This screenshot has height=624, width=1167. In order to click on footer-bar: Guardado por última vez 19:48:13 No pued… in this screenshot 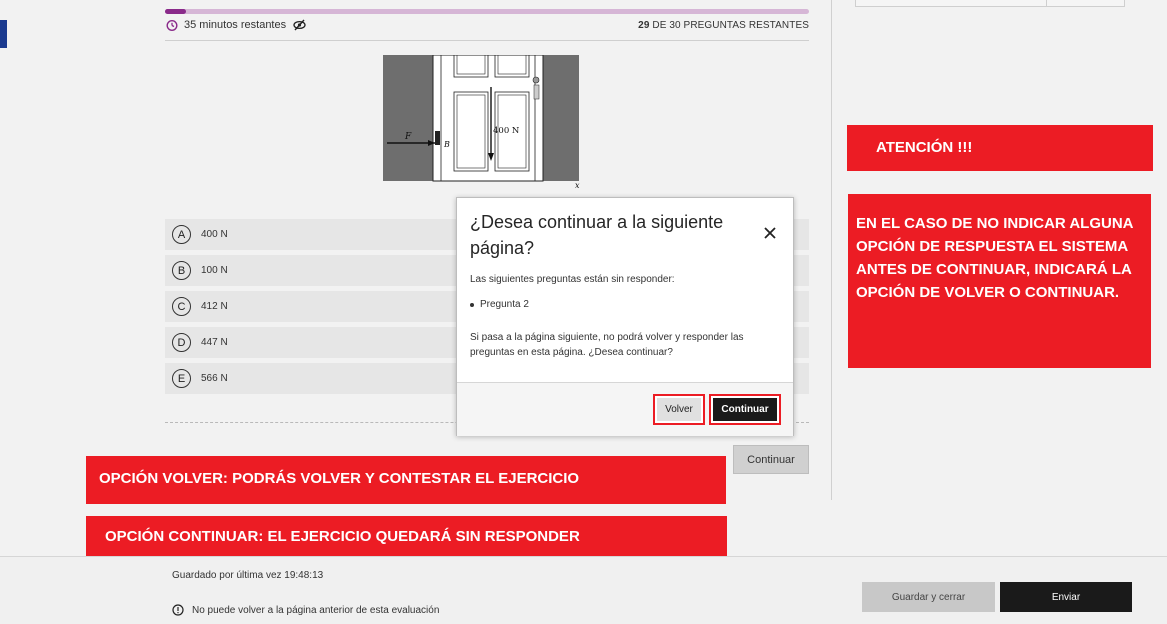, I will do `click(583, 590)`.